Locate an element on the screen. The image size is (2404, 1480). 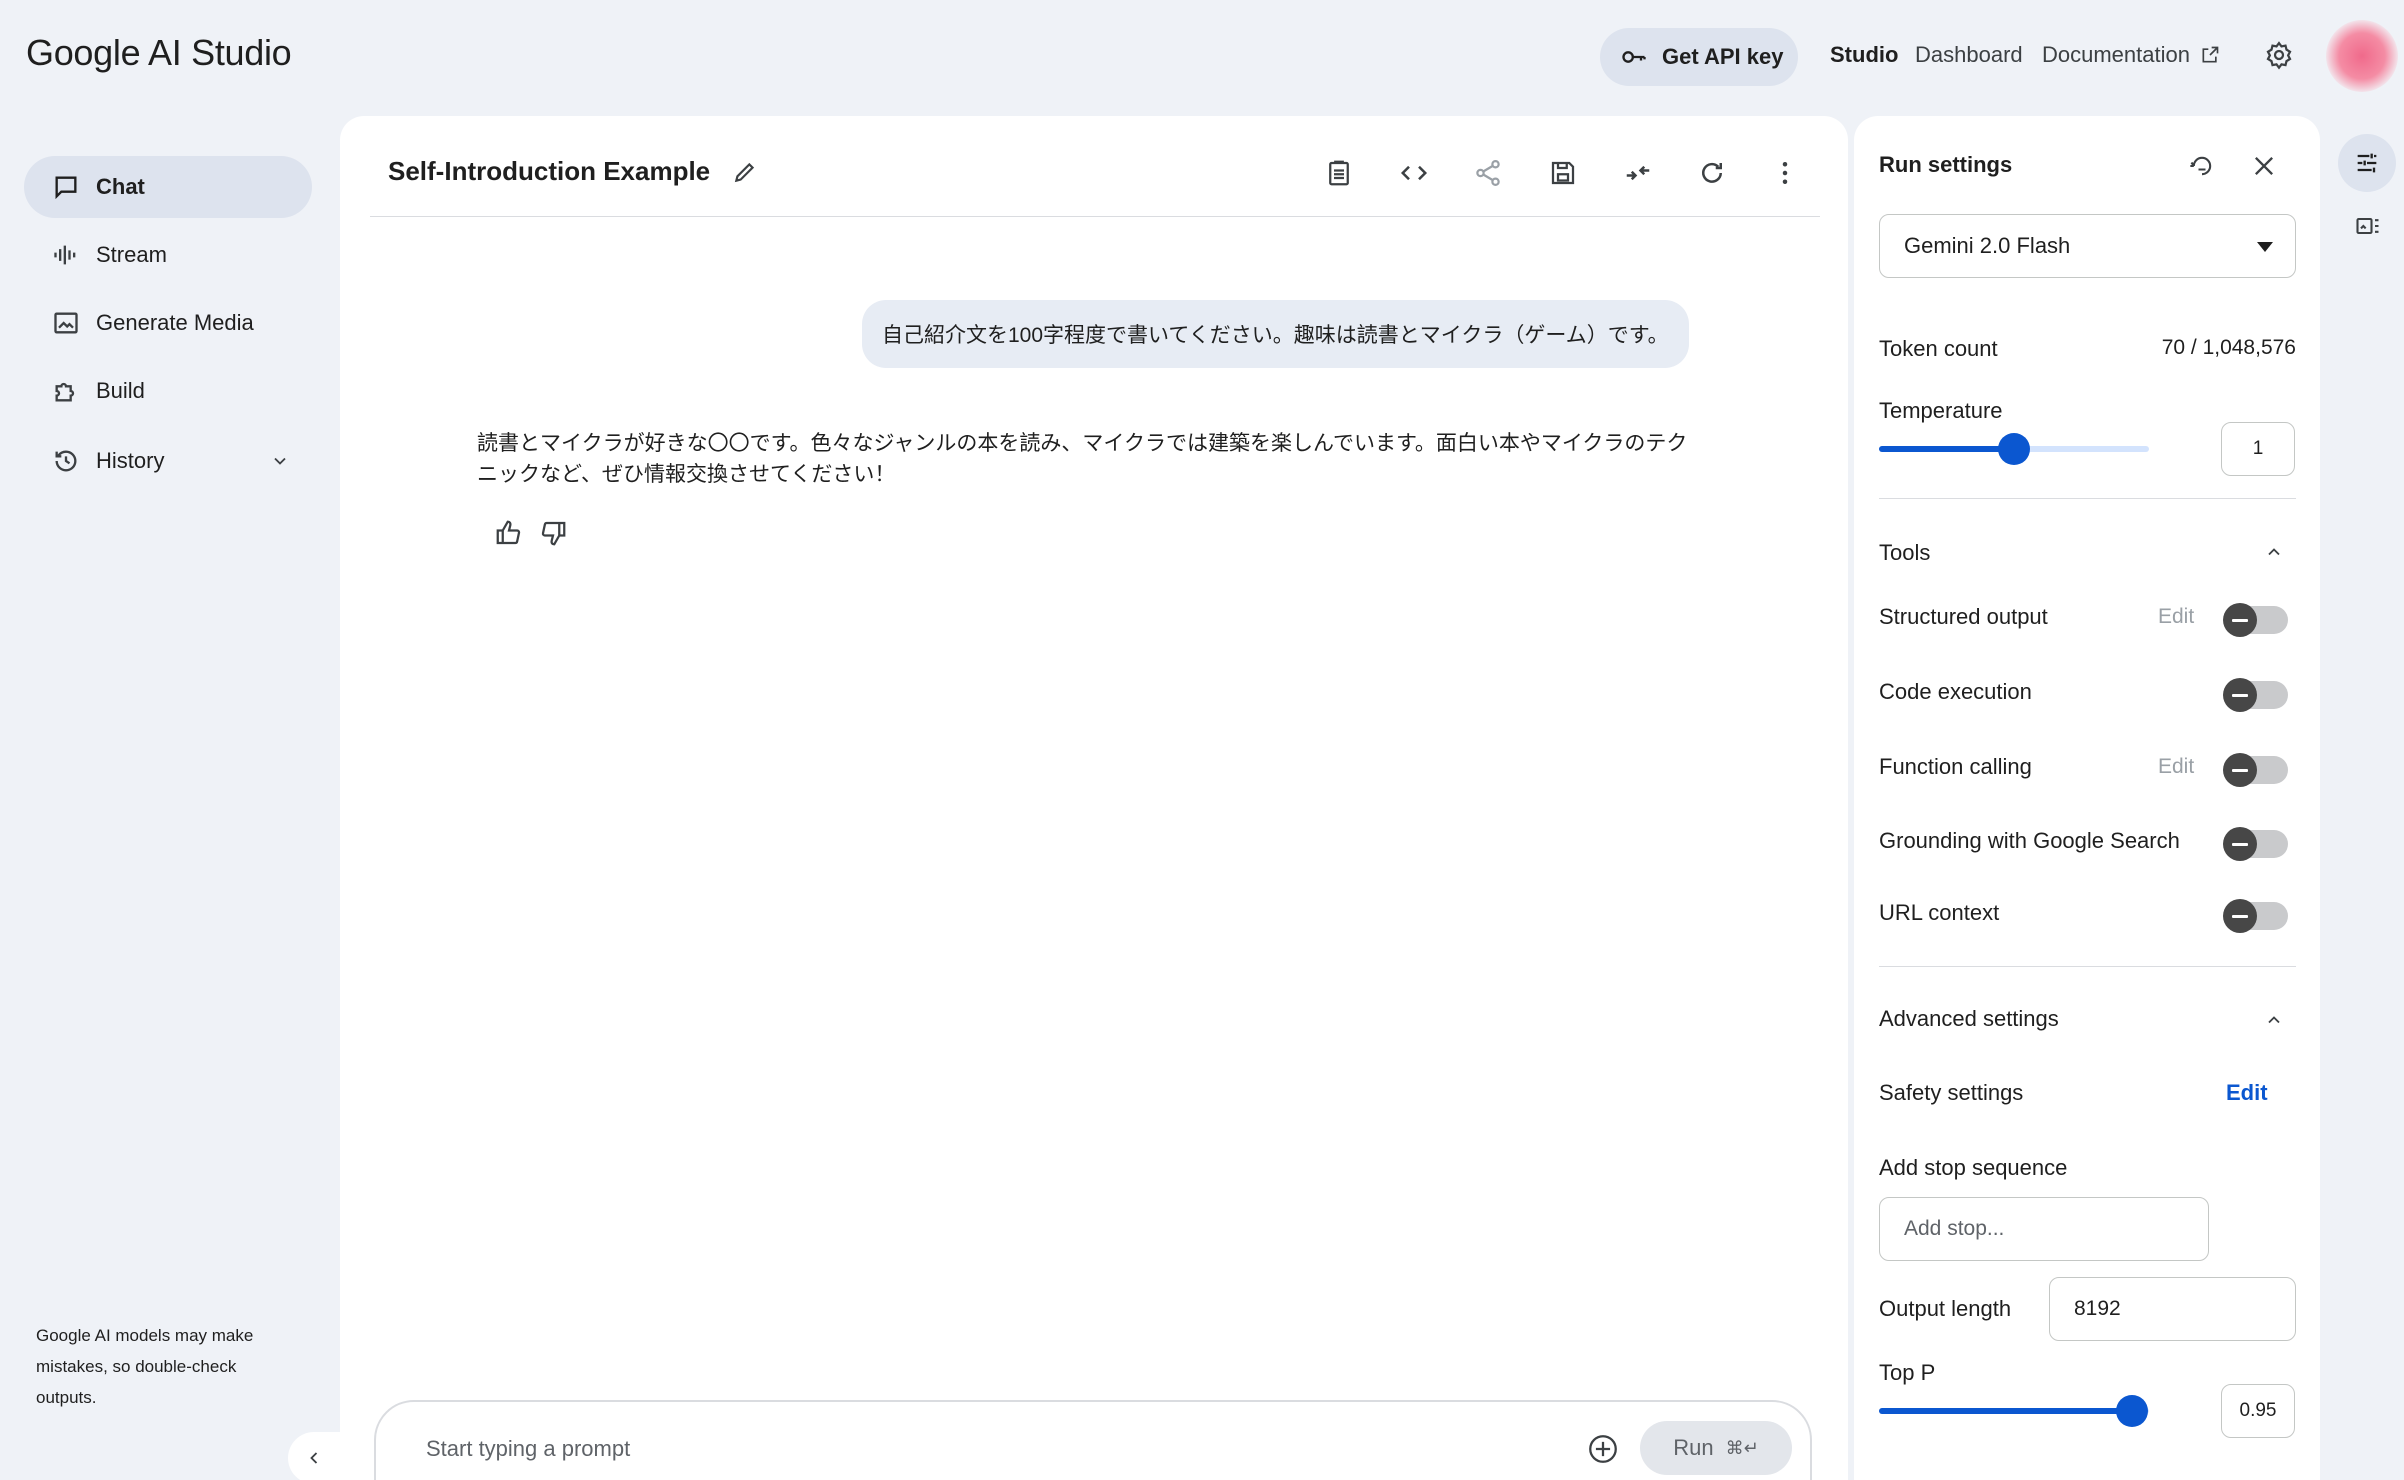
safety-settings-label: Safety settings is located at coordinates (1951, 1092).